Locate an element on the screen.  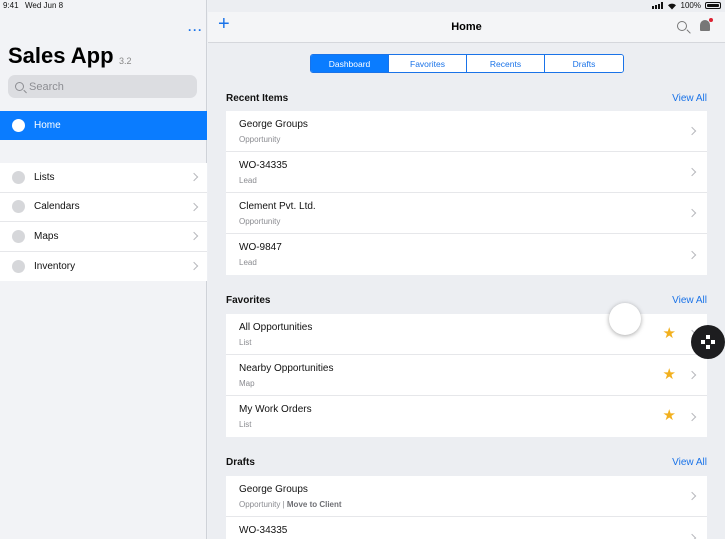
maps-icon is located at coordinates (18, 236).